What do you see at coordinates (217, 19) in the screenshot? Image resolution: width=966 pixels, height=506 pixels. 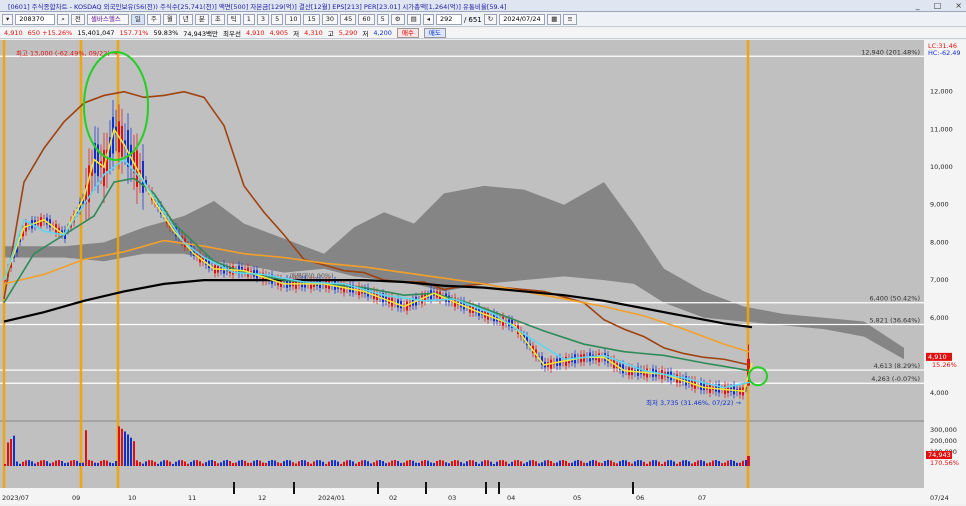 I see `period-second-button: 초` at bounding box center [217, 19].